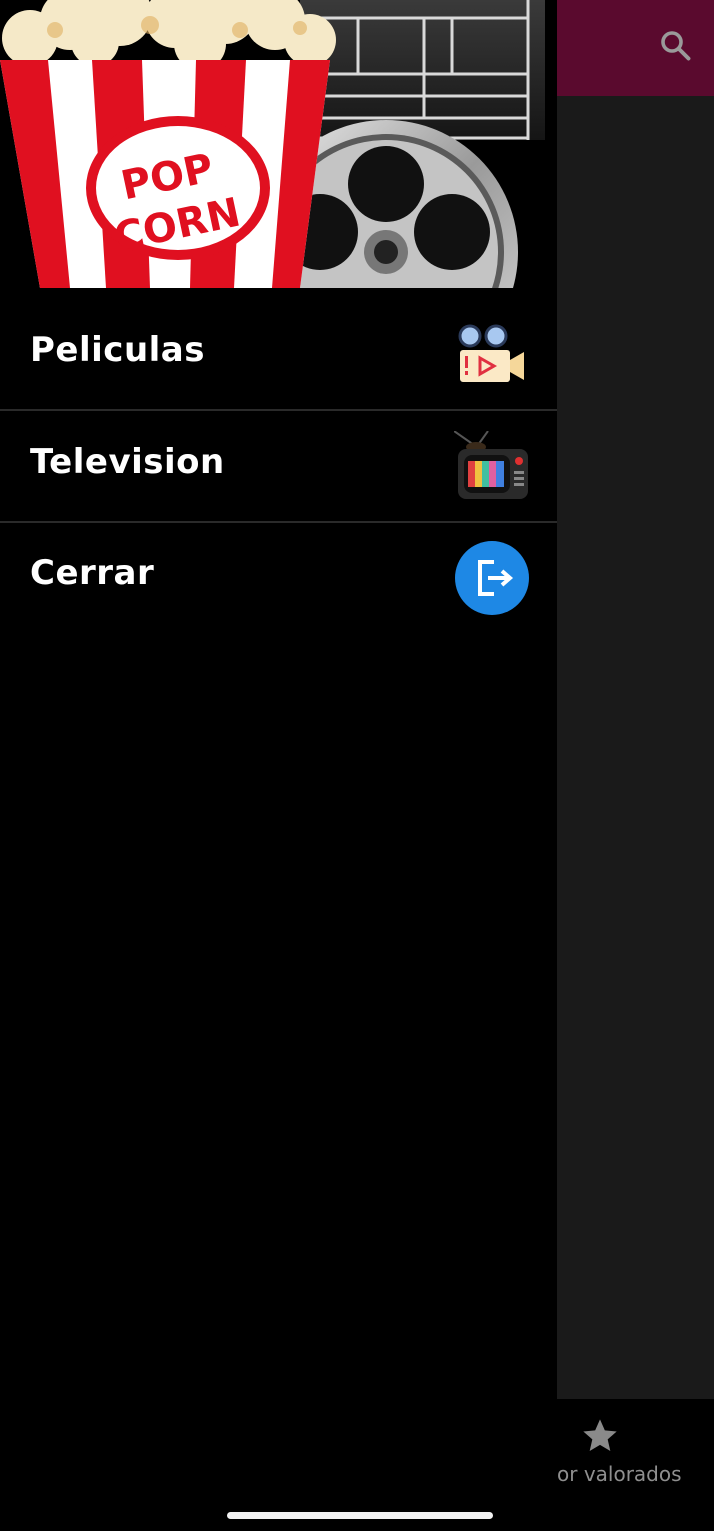 This screenshot has width=714, height=1531. I want to click on star-icon, so click(600, 1435).